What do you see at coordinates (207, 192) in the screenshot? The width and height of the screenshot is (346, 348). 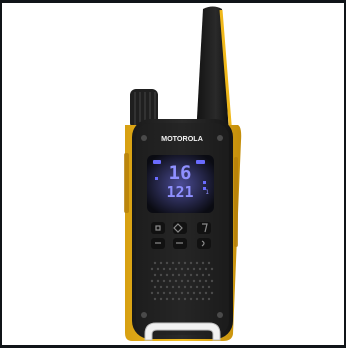 I see `display-small-number: 1` at bounding box center [207, 192].